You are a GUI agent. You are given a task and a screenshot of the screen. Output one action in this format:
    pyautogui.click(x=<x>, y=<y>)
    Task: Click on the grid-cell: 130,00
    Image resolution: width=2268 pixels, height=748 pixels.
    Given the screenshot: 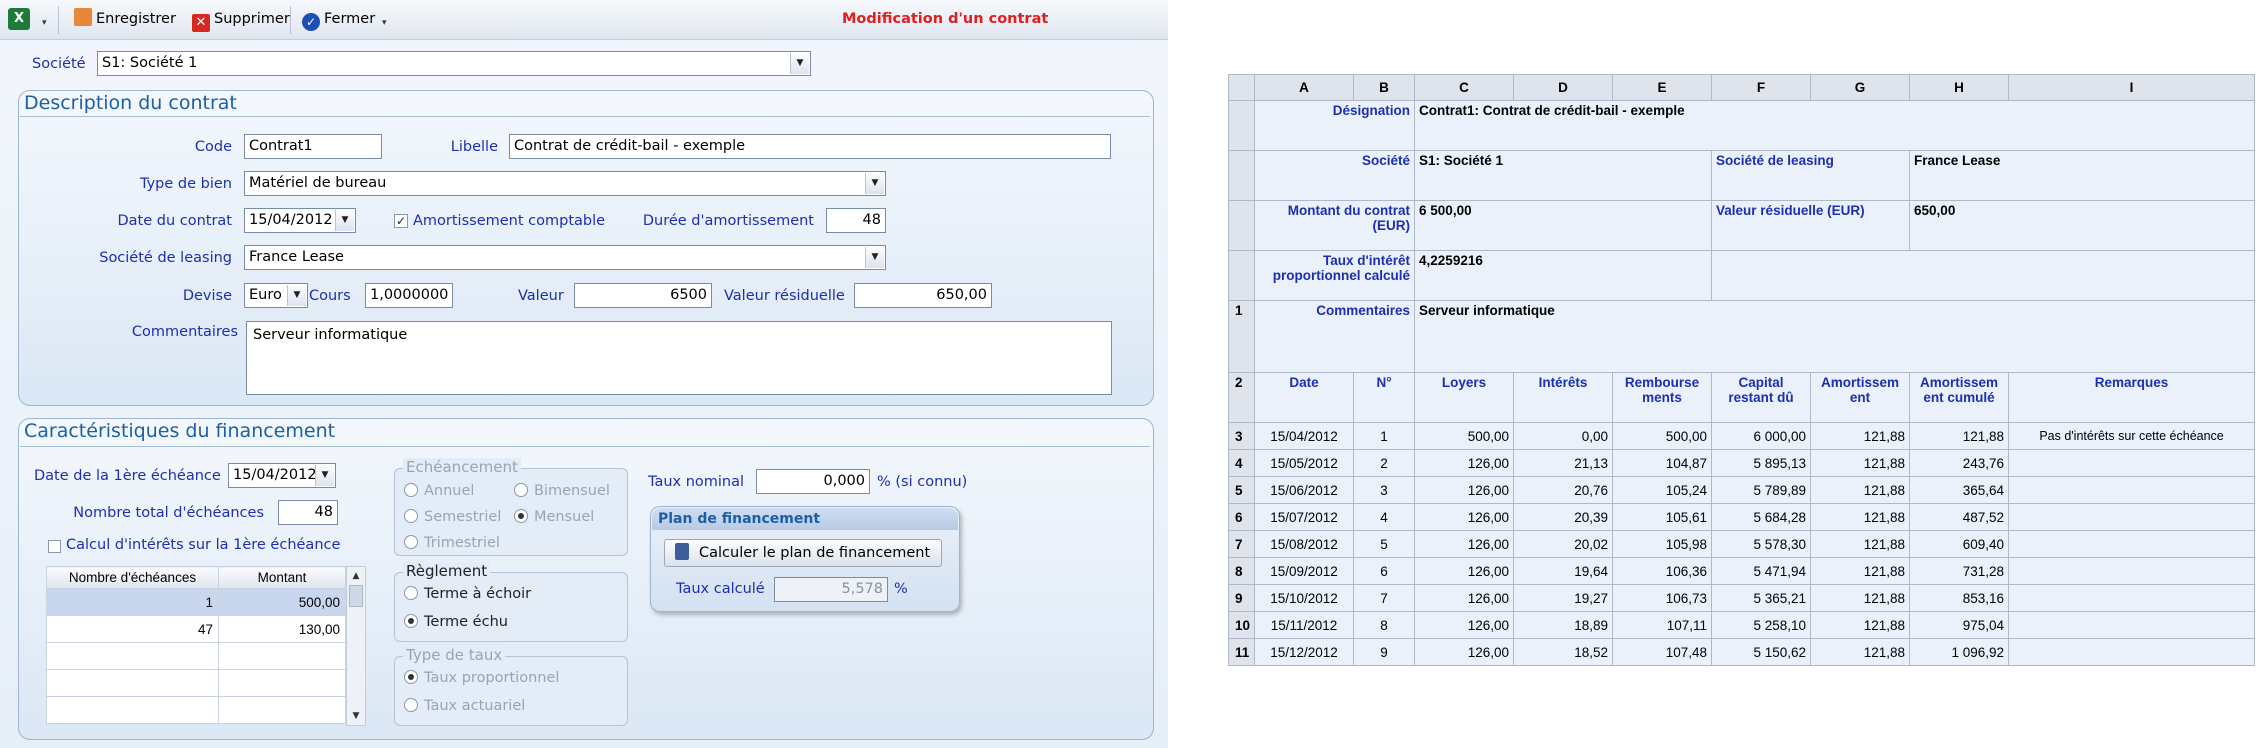 What is the action you would take?
    pyautogui.click(x=282, y=629)
    